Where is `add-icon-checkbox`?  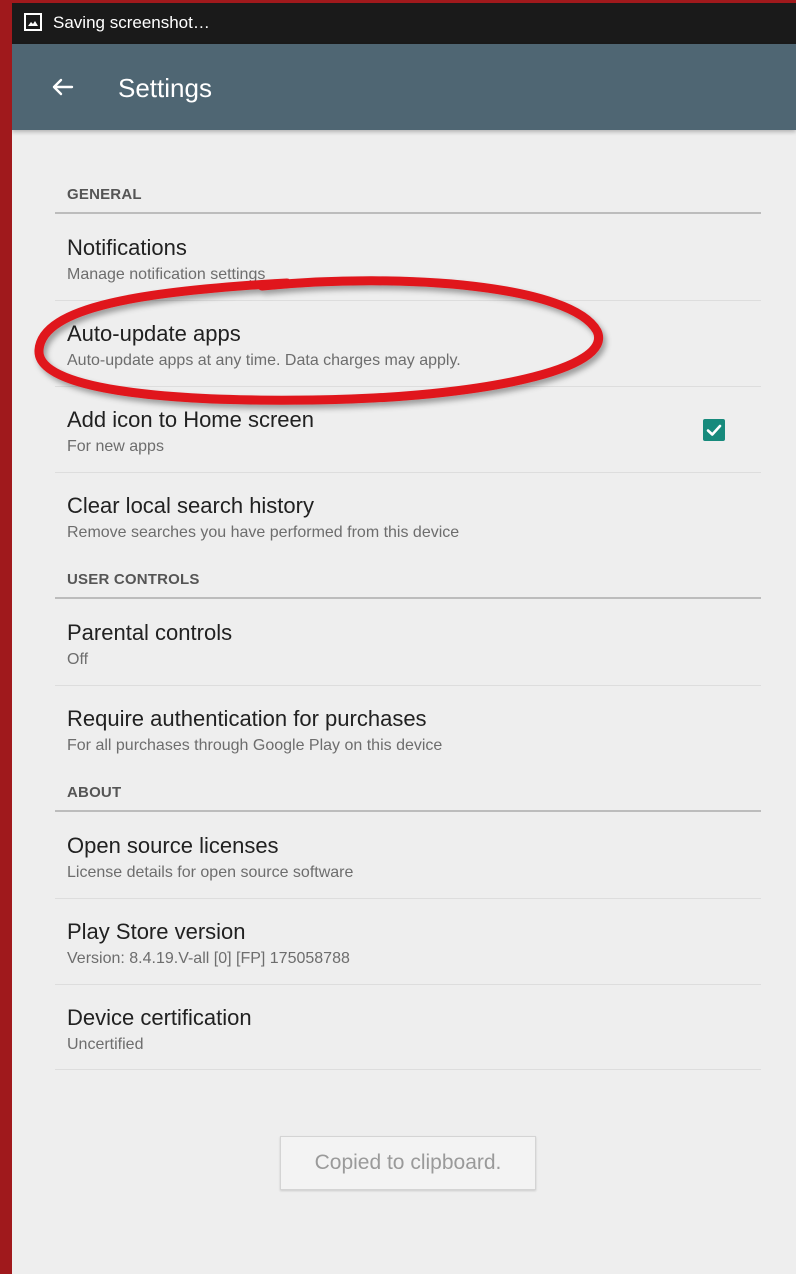
add-icon-checkbox is located at coordinates (714, 430).